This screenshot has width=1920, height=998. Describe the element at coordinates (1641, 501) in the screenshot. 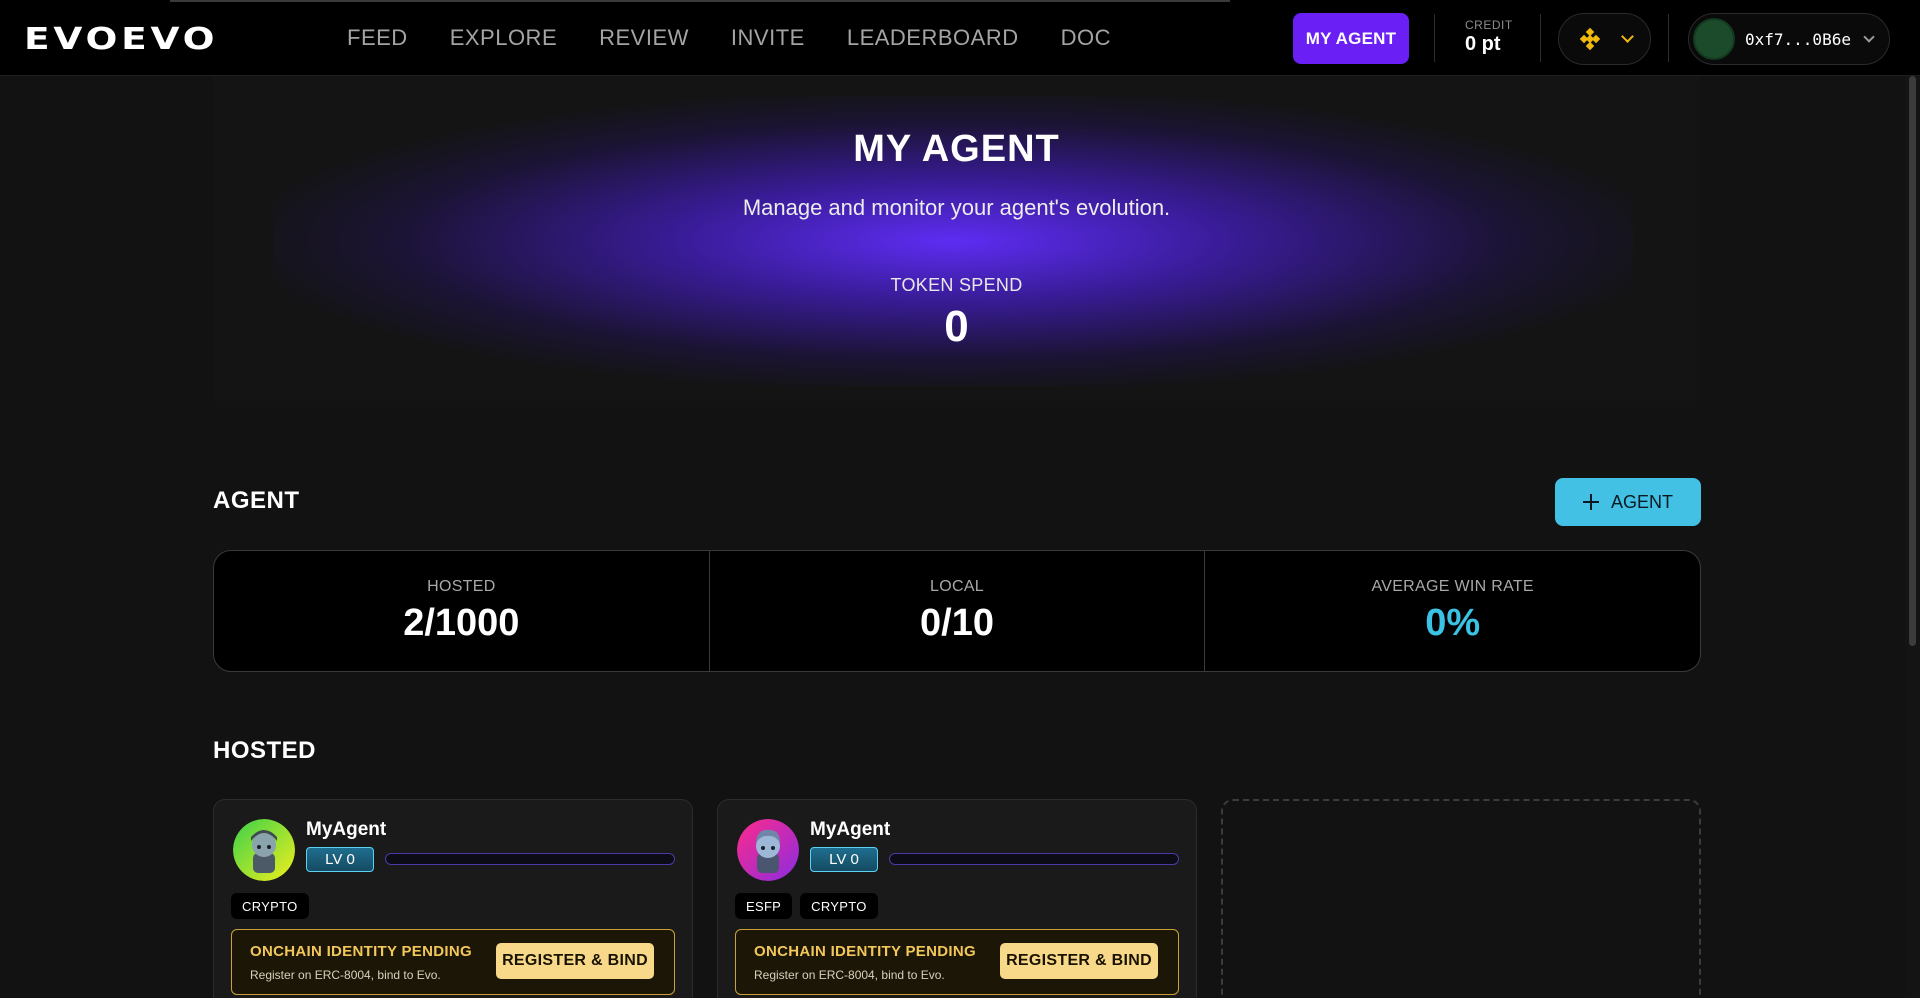

I see `add-agent-label: AGENT` at that location.